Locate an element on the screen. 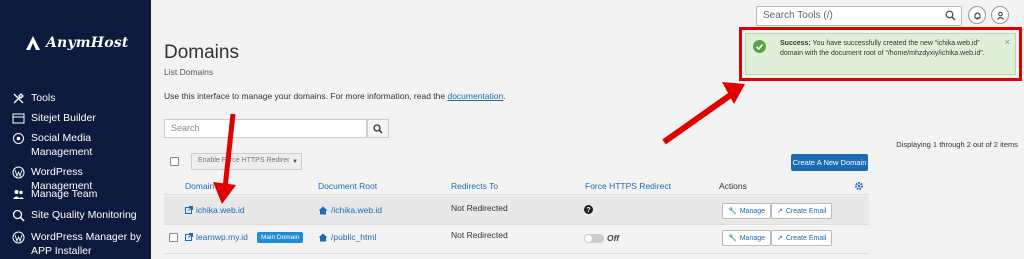  sidebar-item-label: WordPress Manager by APP Installer is located at coordinates (86, 244).